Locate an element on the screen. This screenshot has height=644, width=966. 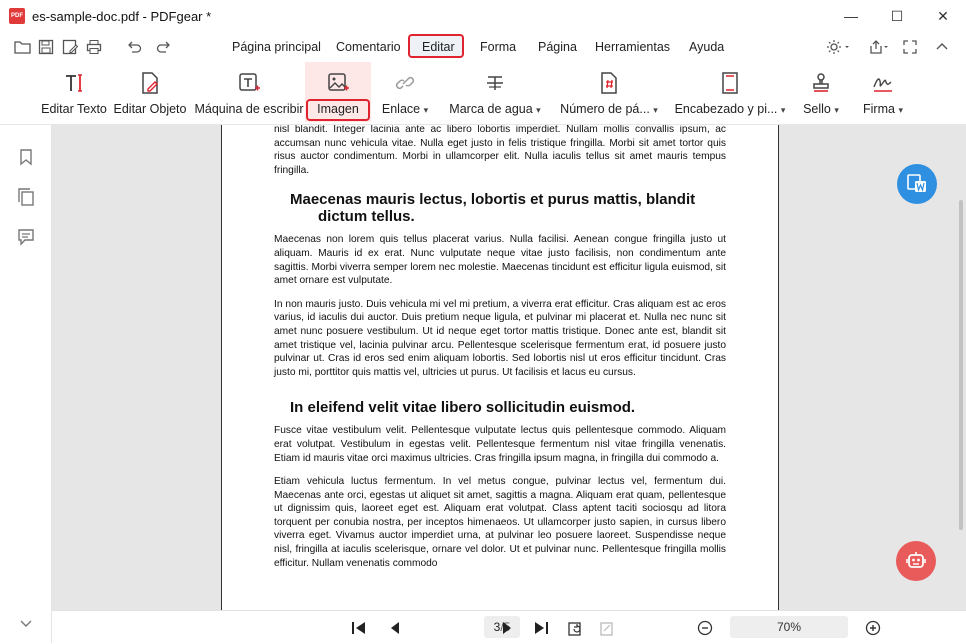
tool-editar-texto: Editar Texto is located at coordinates (74, 92).